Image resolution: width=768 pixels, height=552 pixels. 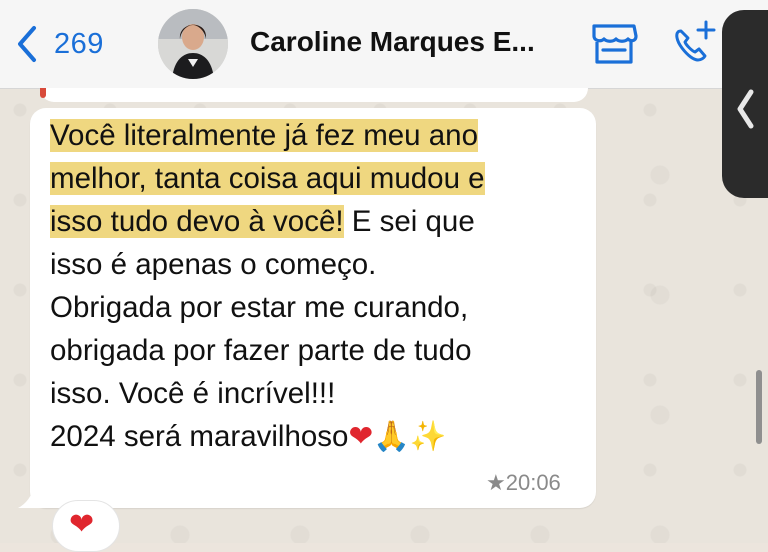 What do you see at coordinates (43, 93) in the screenshot?
I see `previous-message-marker` at bounding box center [43, 93].